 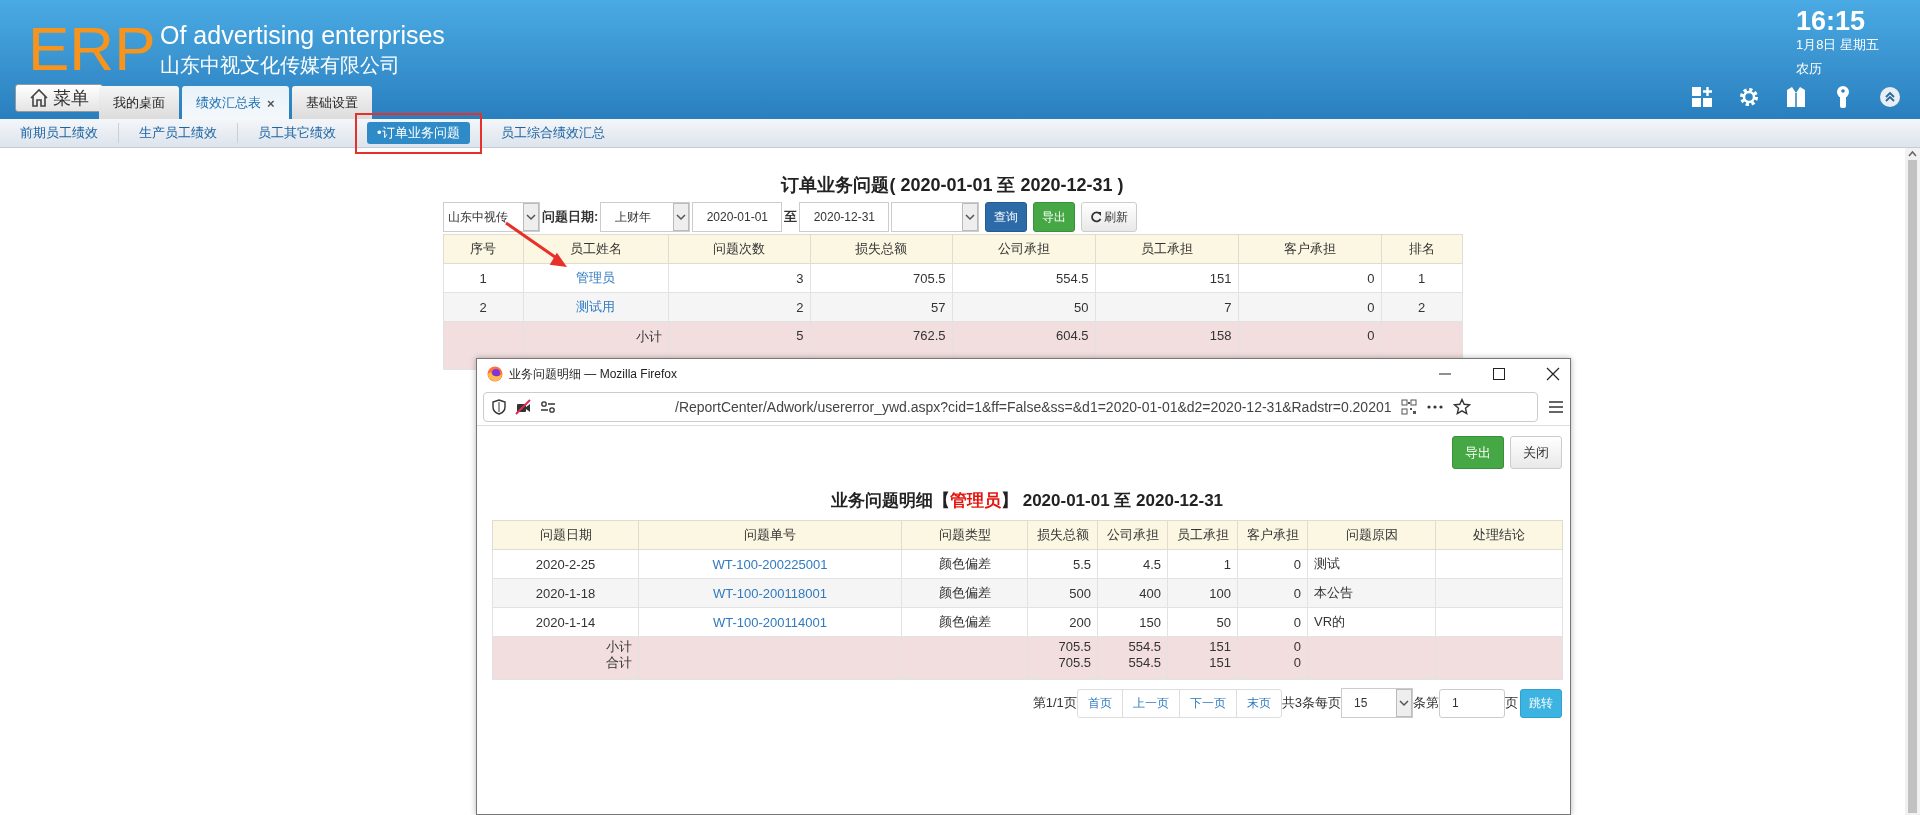 I want to click on column-header: 问题类型, so click(x=964, y=535).